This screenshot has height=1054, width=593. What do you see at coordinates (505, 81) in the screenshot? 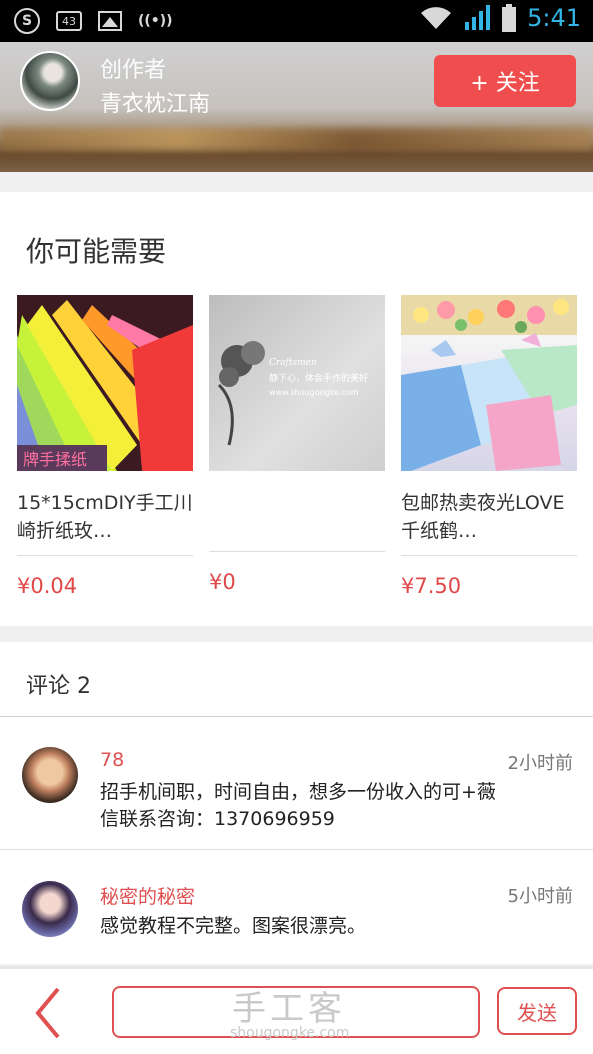
I see `follow-button: + 关注` at bounding box center [505, 81].